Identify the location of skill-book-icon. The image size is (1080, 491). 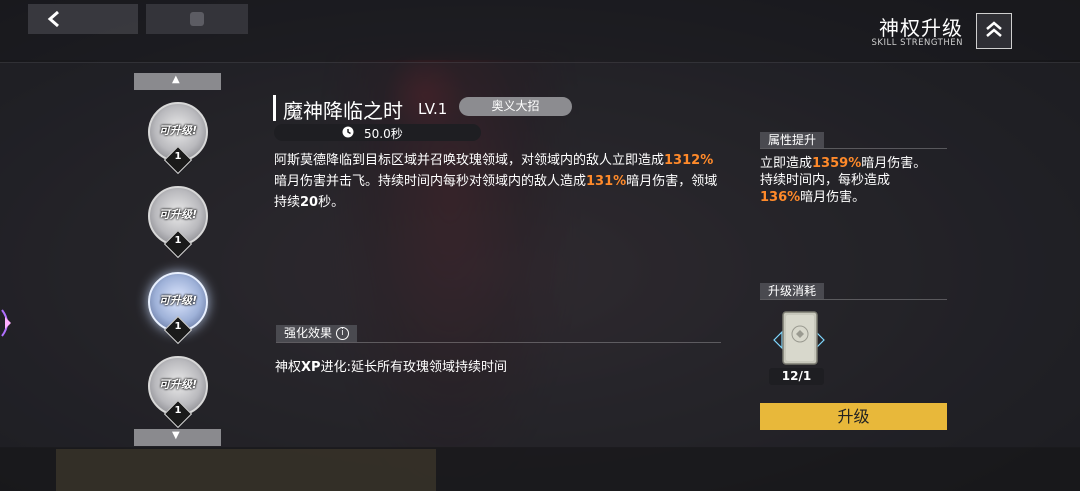
(799, 340).